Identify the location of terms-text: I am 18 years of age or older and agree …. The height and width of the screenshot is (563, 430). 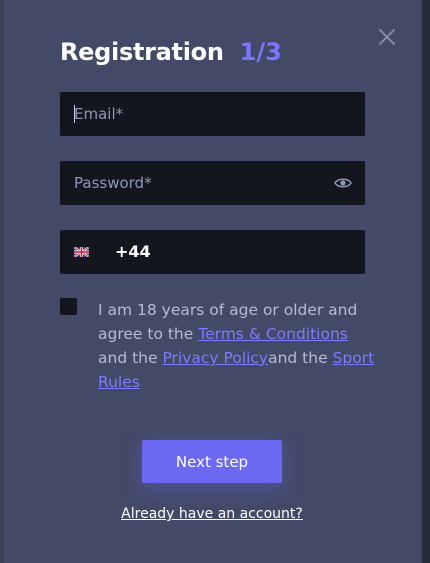
(238, 346).